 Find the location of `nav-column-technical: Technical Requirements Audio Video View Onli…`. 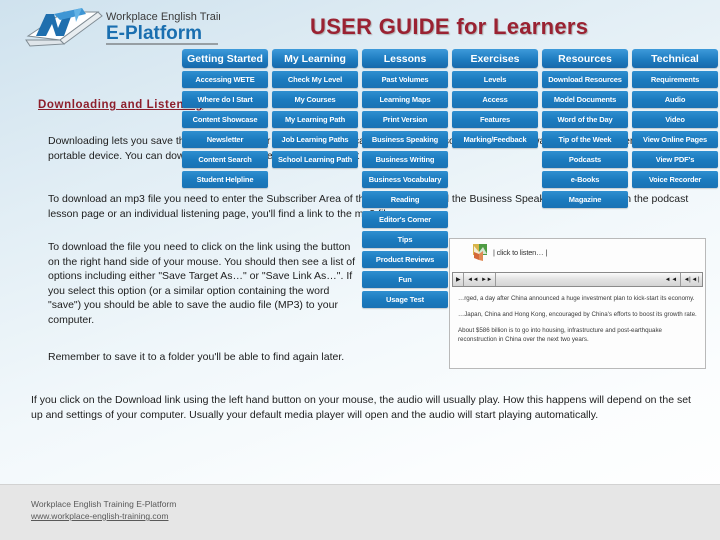

nav-column-technical: Technical Requirements Audio Video View Onli… is located at coordinates (675, 178).